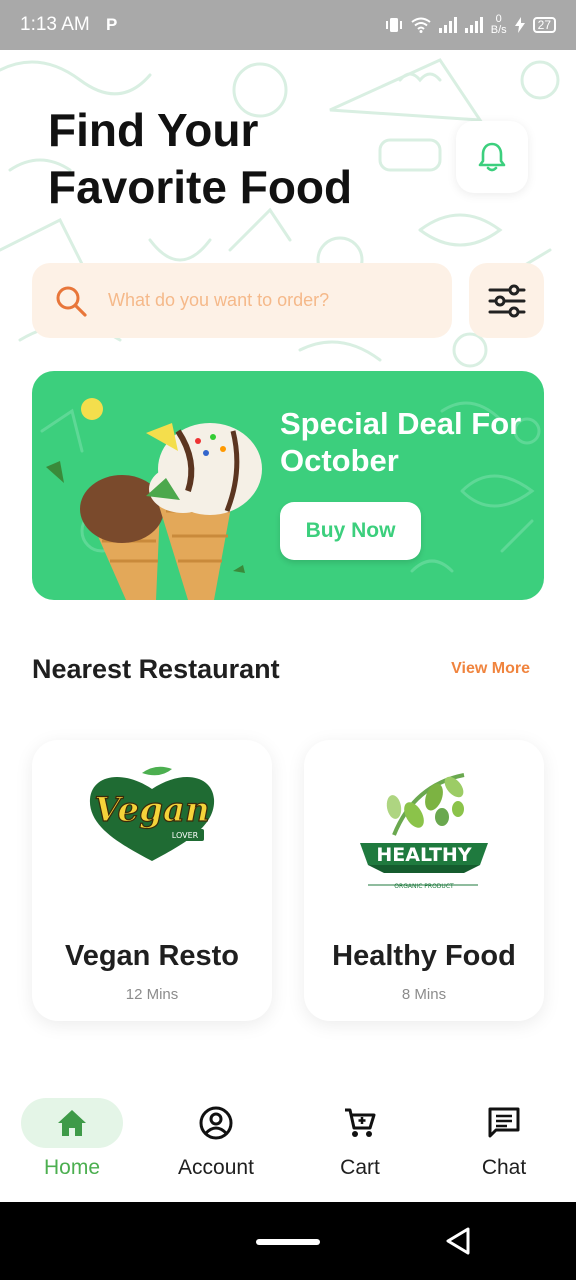 Image resolution: width=576 pixels, height=1280 pixels. I want to click on view-more-link: View More, so click(490, 669).